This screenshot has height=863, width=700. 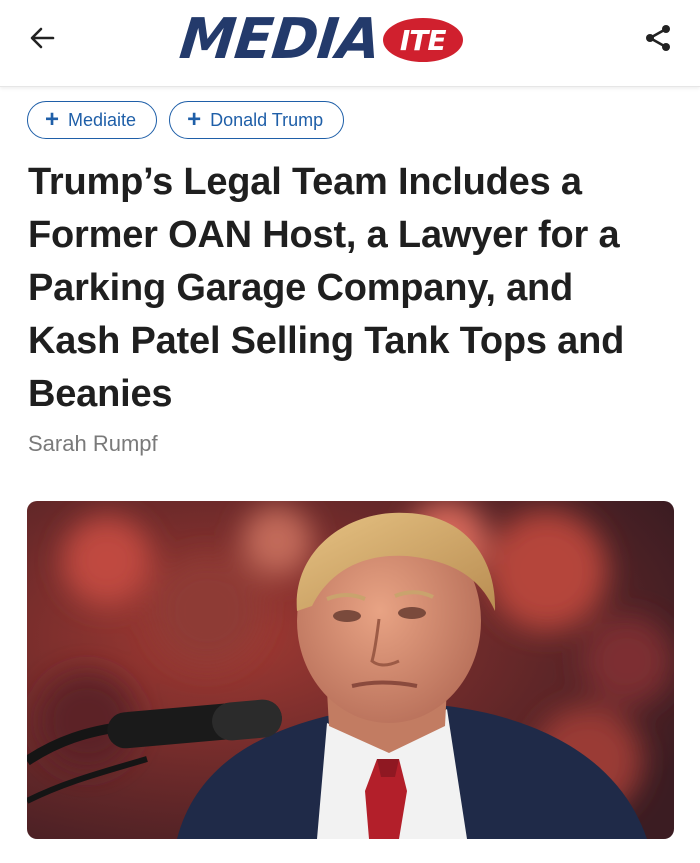 I want to click on logo-badge-text: ITE, so click(x=423, y=40).